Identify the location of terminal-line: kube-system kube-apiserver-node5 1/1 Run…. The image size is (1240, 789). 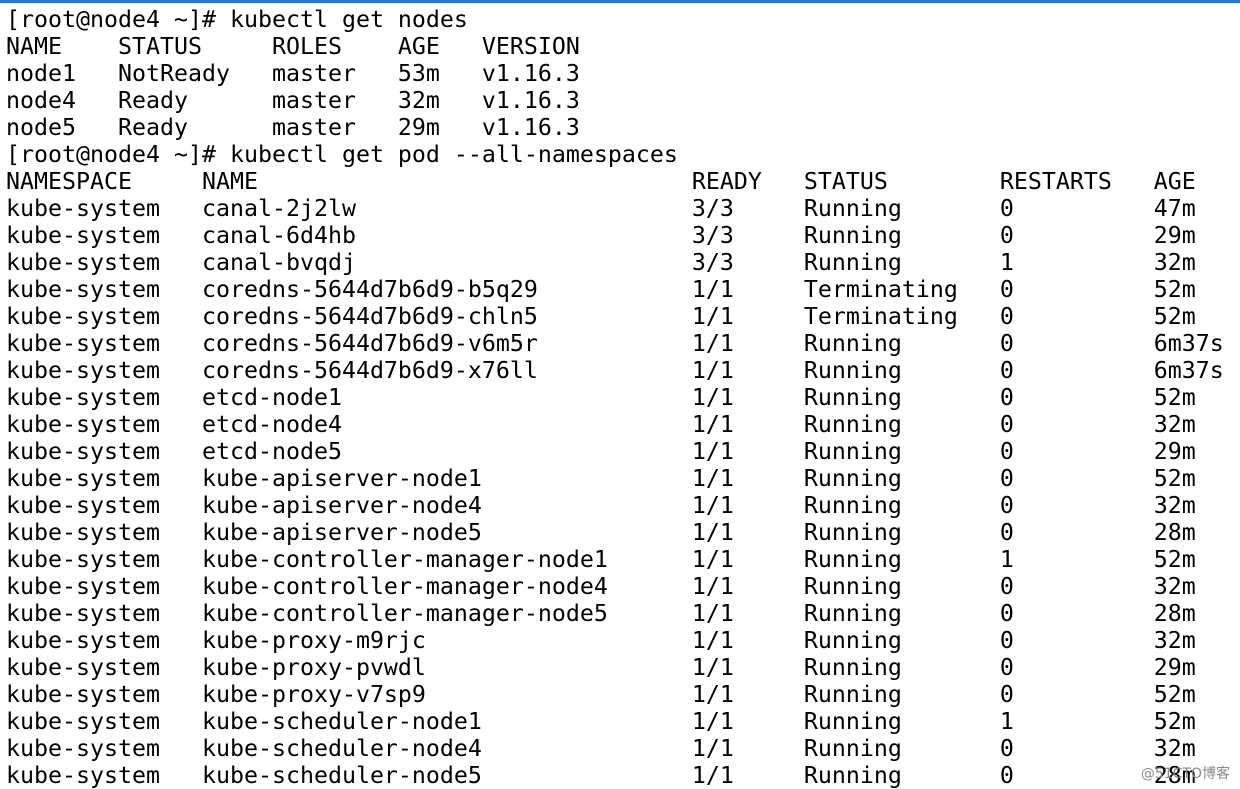
(601, 532).